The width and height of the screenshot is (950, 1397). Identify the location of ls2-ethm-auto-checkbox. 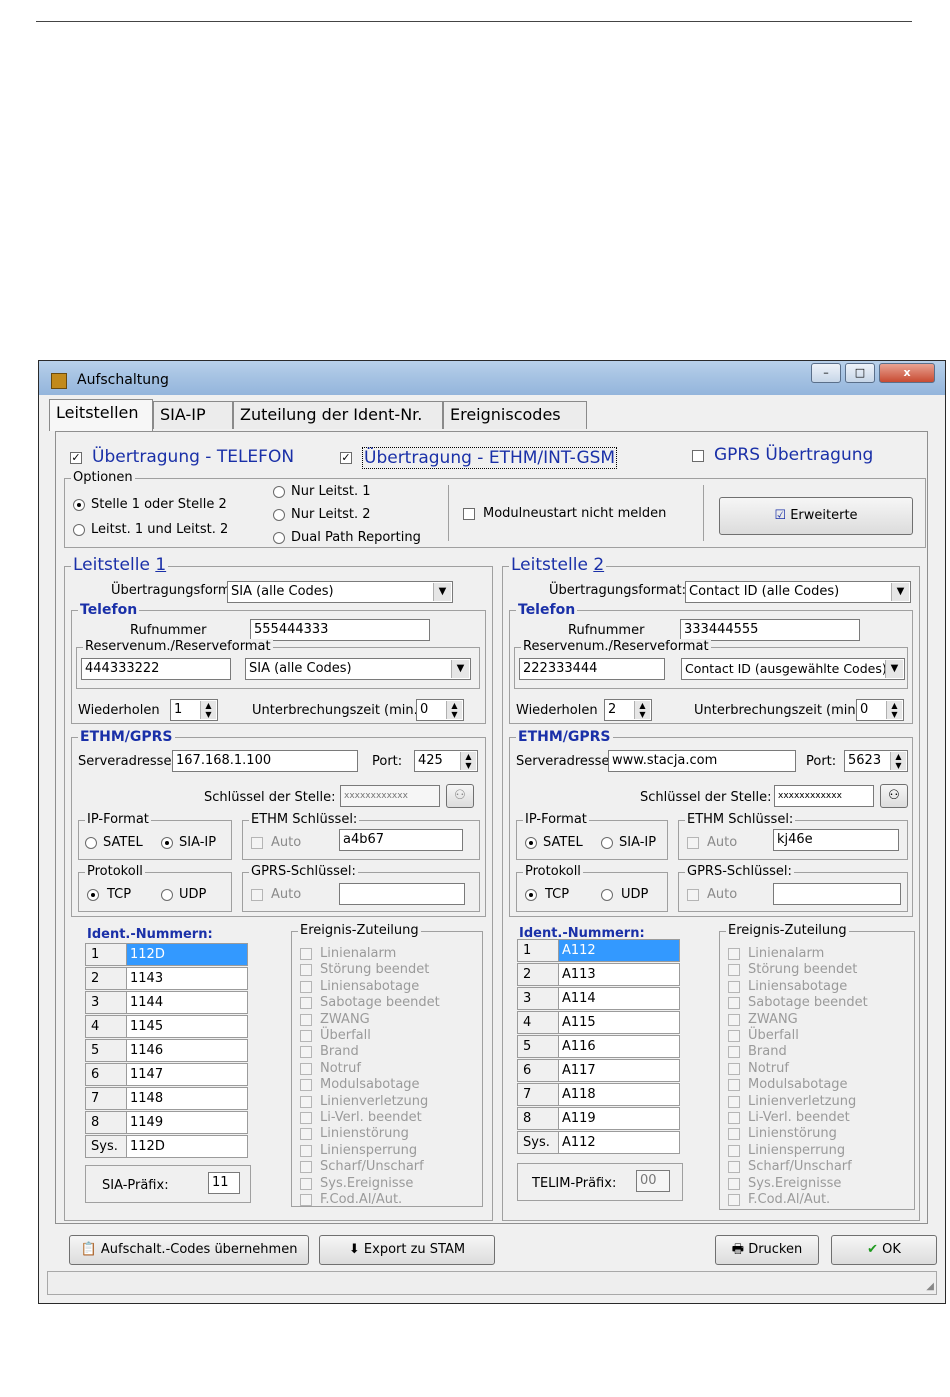
(693, 843).